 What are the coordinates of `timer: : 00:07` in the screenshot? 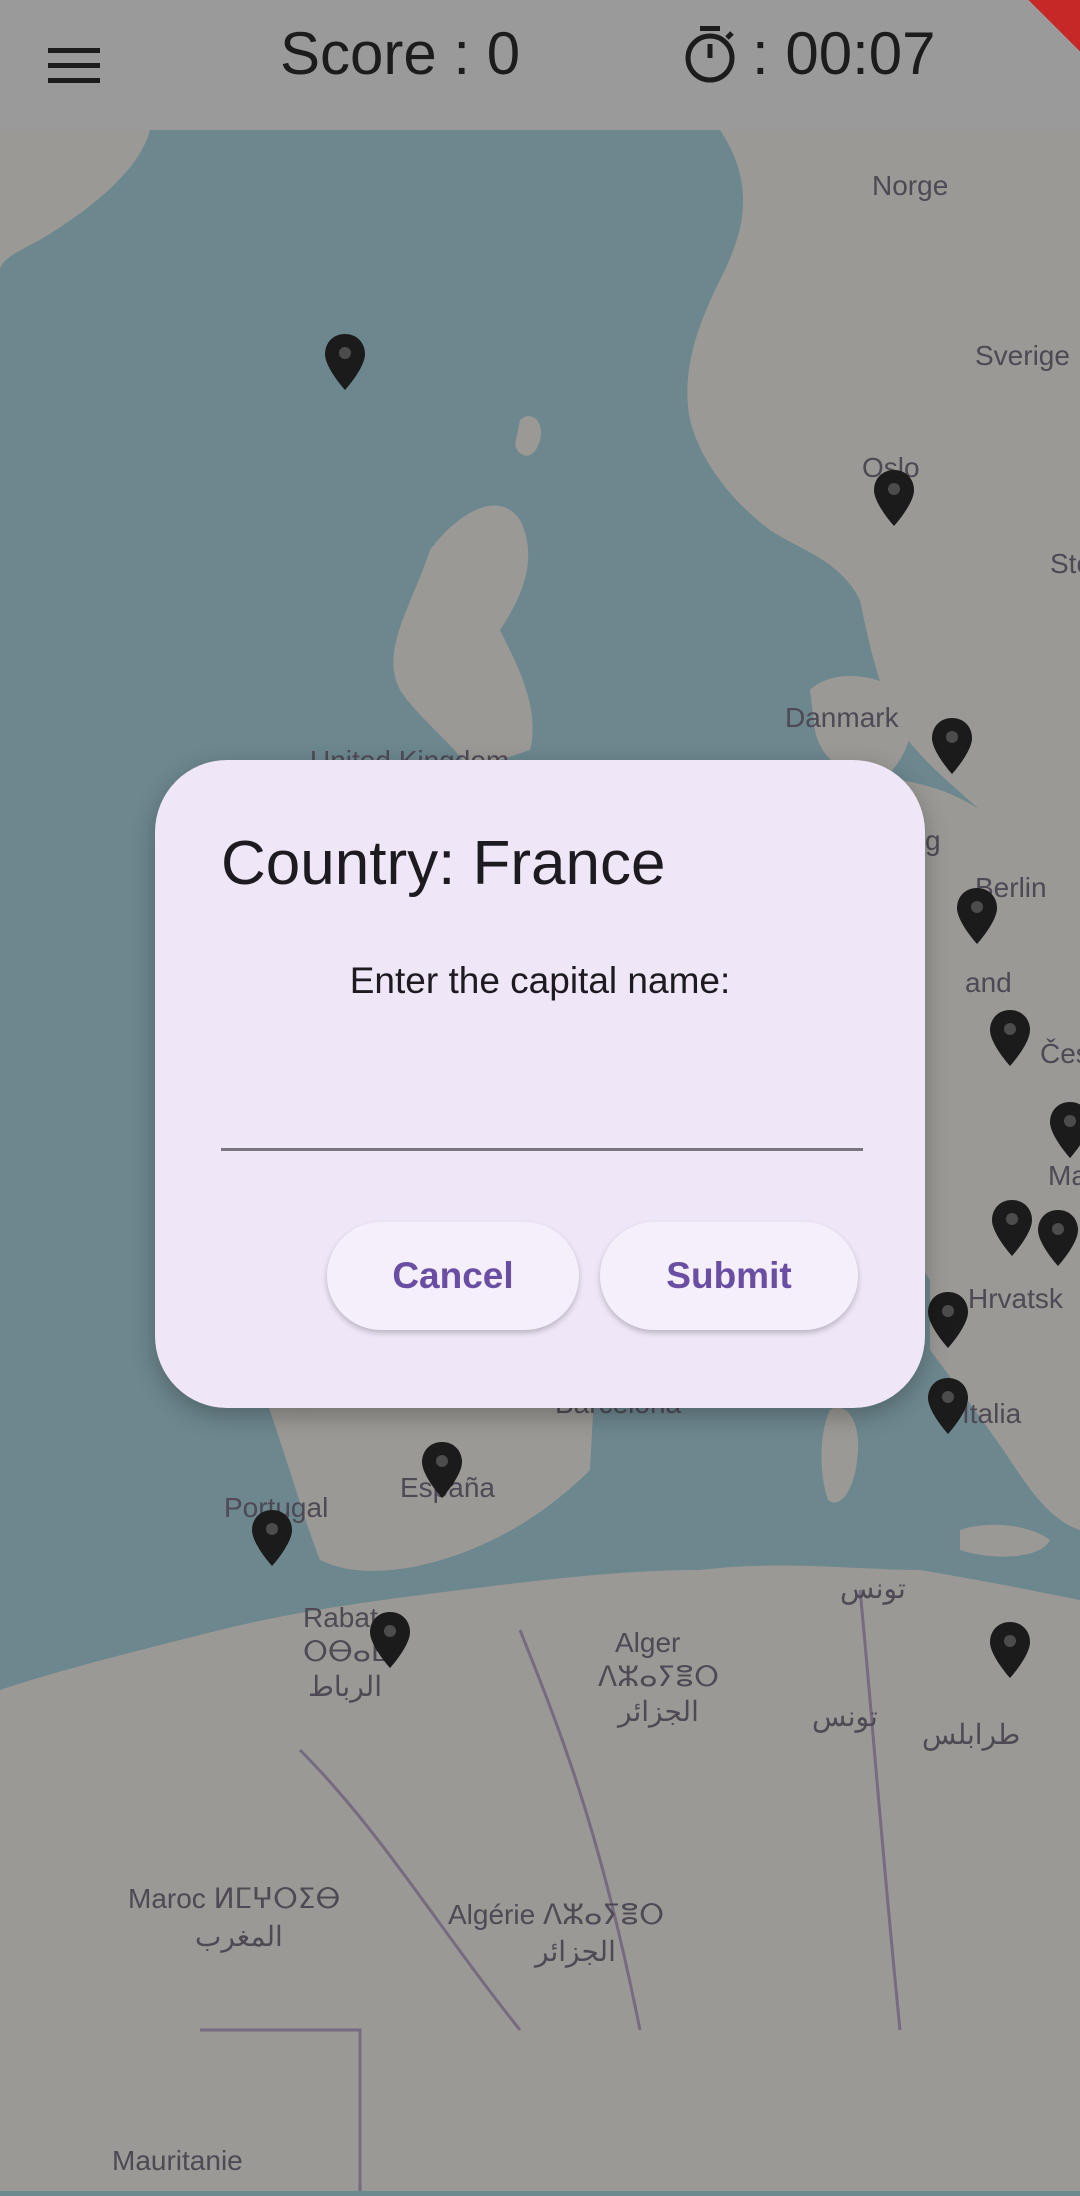 It's located at (809, 54).